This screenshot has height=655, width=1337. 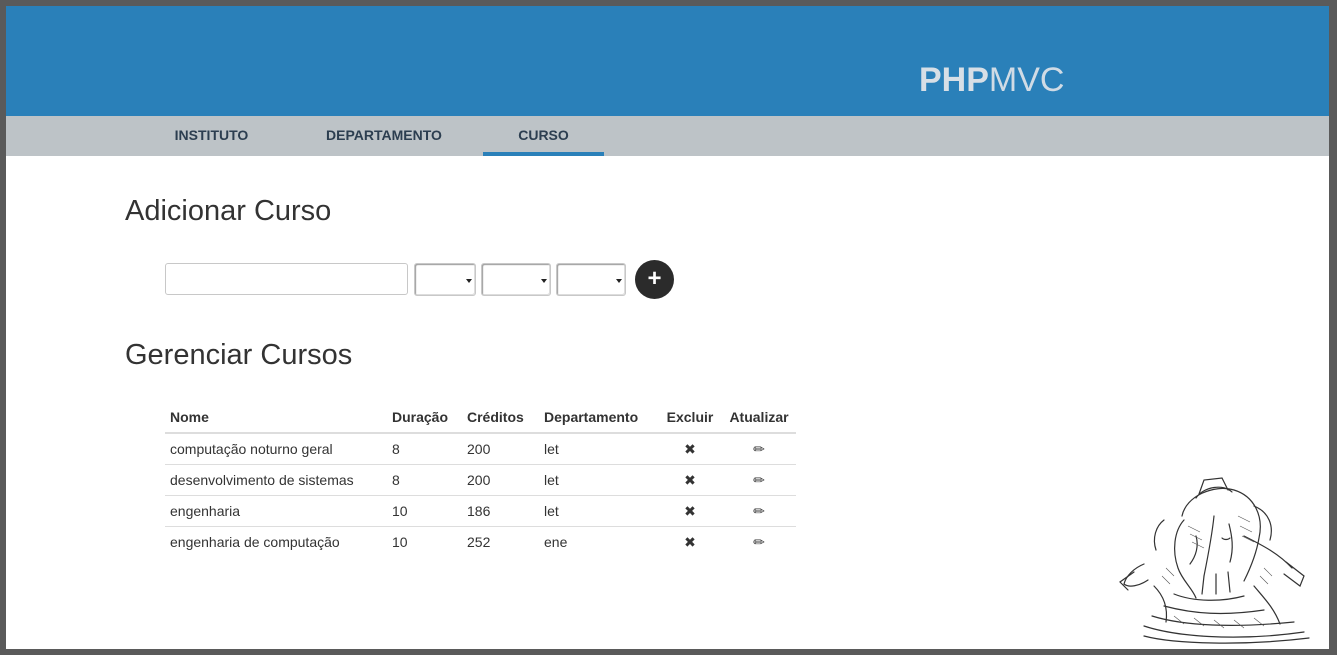 What do you see at coordinates (228, 211) in the screenshot?
I see `add-course-title: Adicionar Curso` at bounding box center [228, 211].